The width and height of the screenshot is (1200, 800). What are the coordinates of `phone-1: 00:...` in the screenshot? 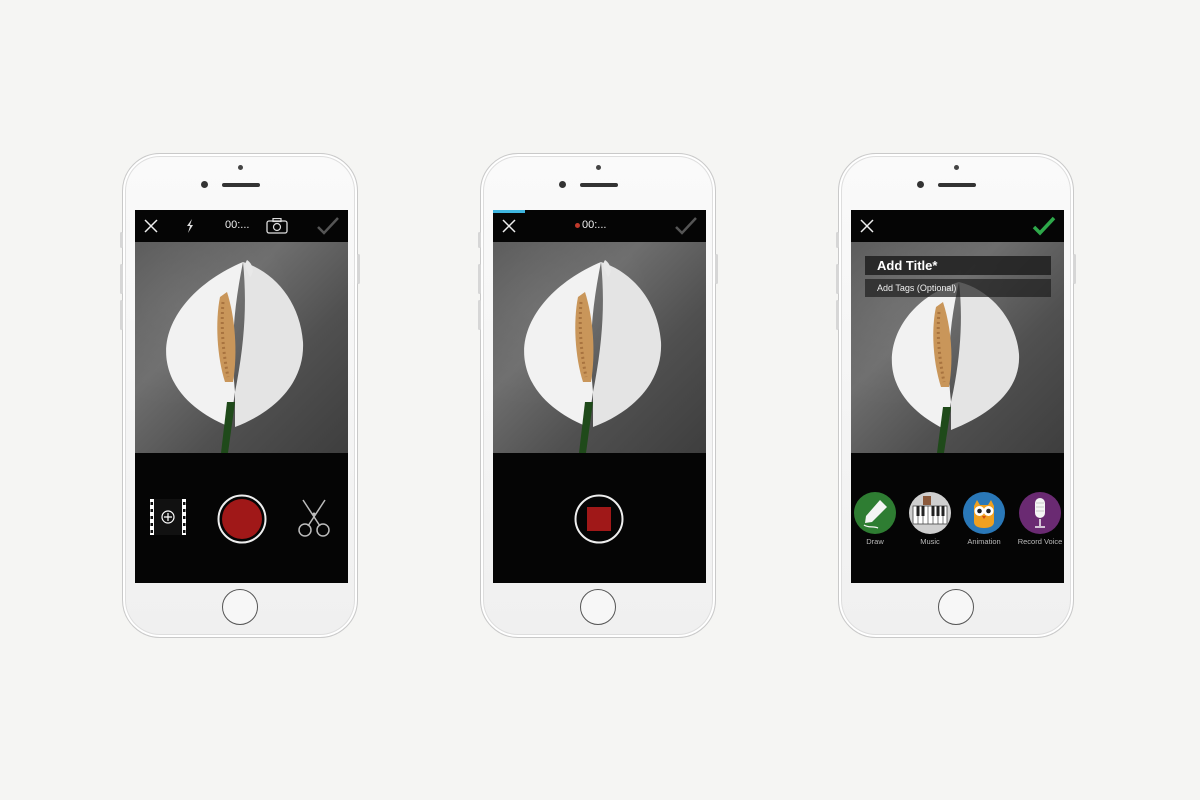 It's located at (240, 395).